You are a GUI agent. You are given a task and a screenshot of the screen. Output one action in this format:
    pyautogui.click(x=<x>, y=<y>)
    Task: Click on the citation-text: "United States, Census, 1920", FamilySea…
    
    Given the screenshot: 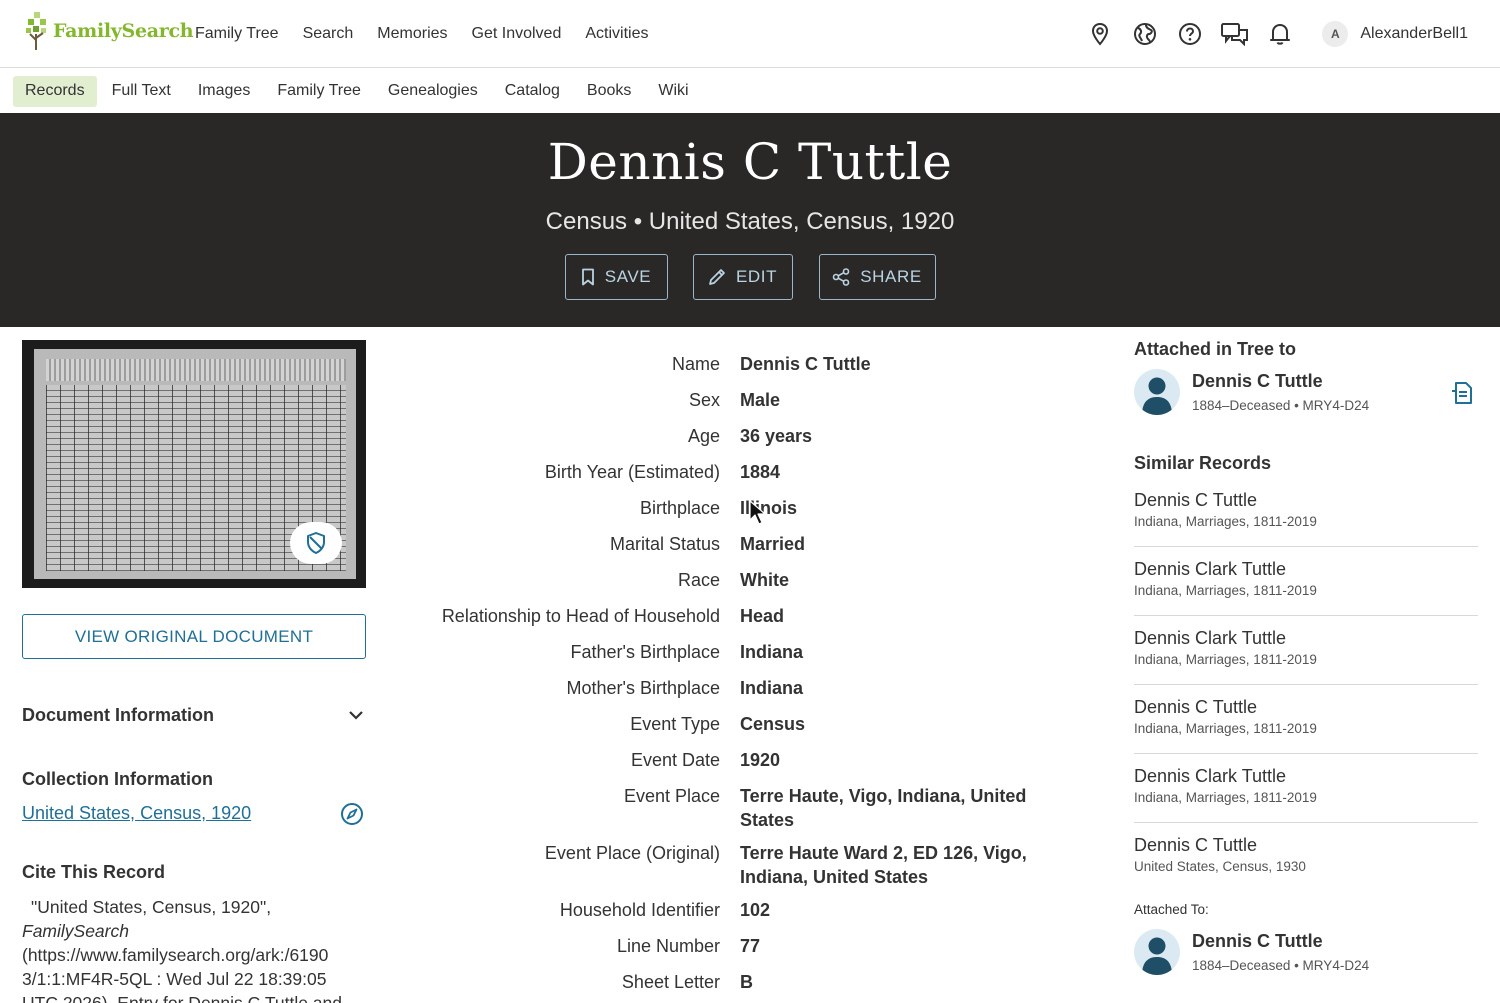 What is the action you would take?
    pyautogui.click(x=195, y=949)
    